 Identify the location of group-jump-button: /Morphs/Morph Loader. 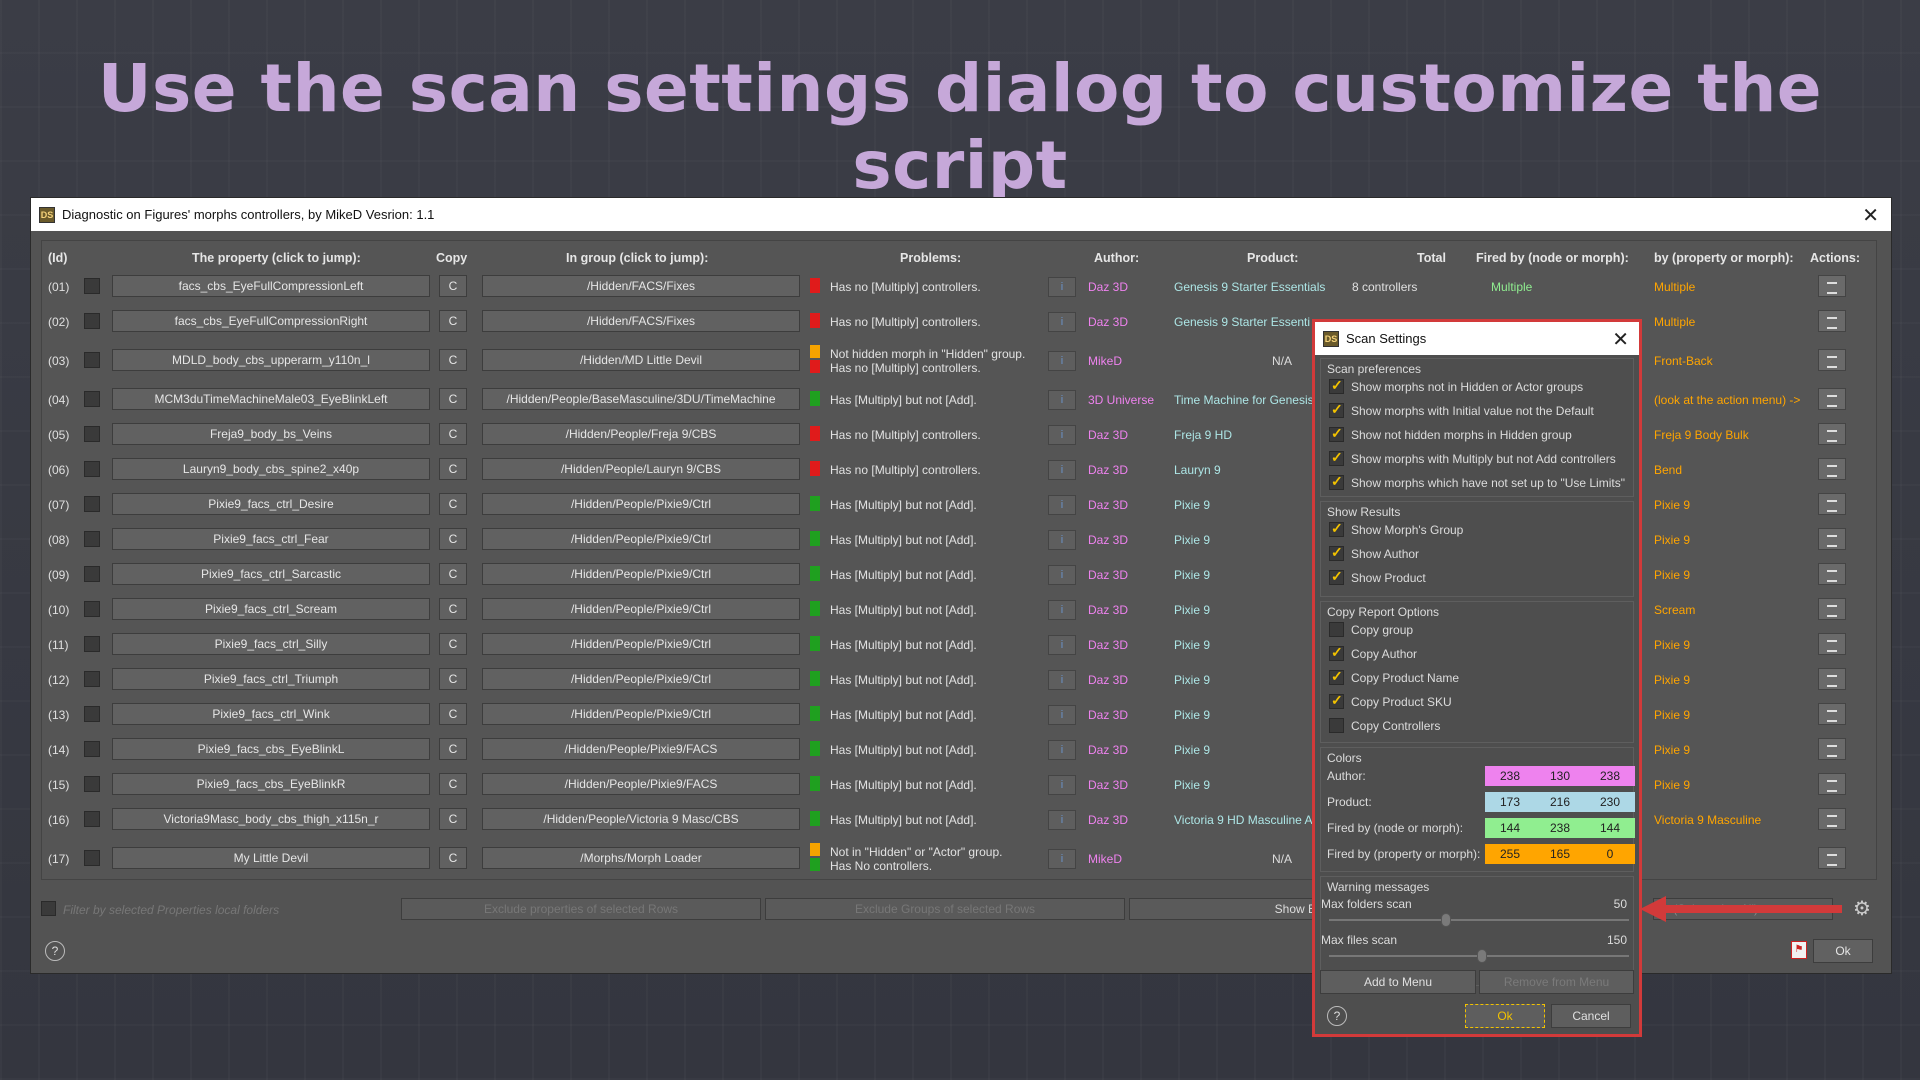
(641, 858).